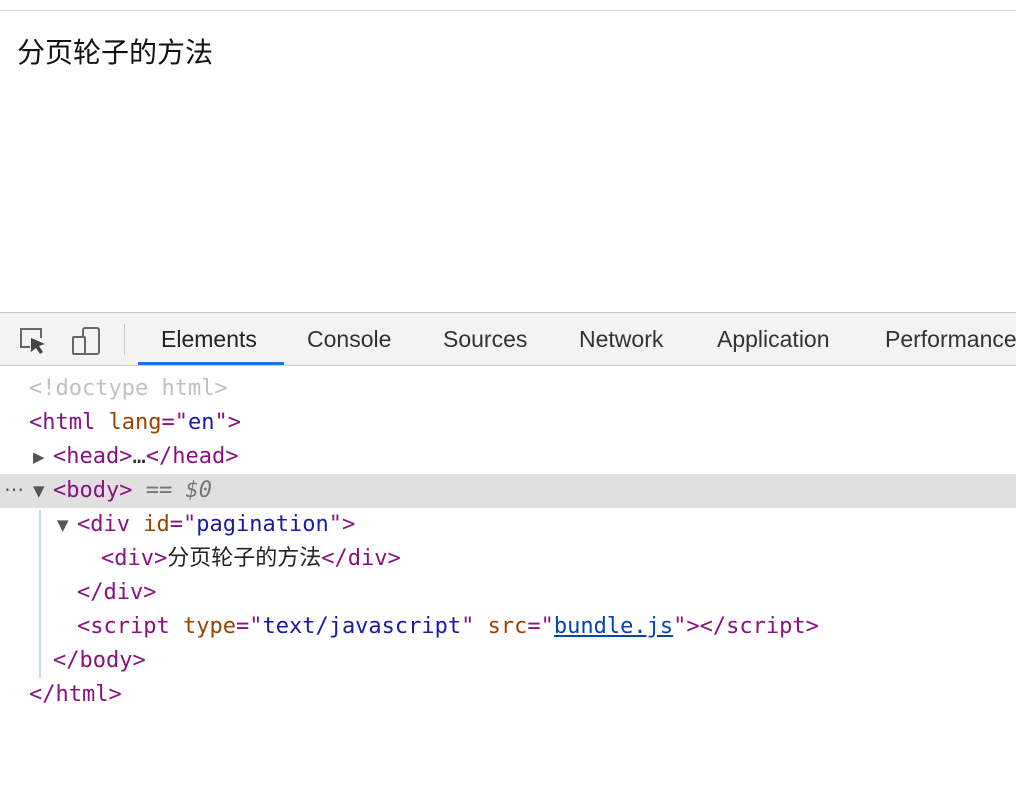 The height and width of the screenshot is (810, 1016). I want to click on script-type-value: text/javascript, so click(362, 626).